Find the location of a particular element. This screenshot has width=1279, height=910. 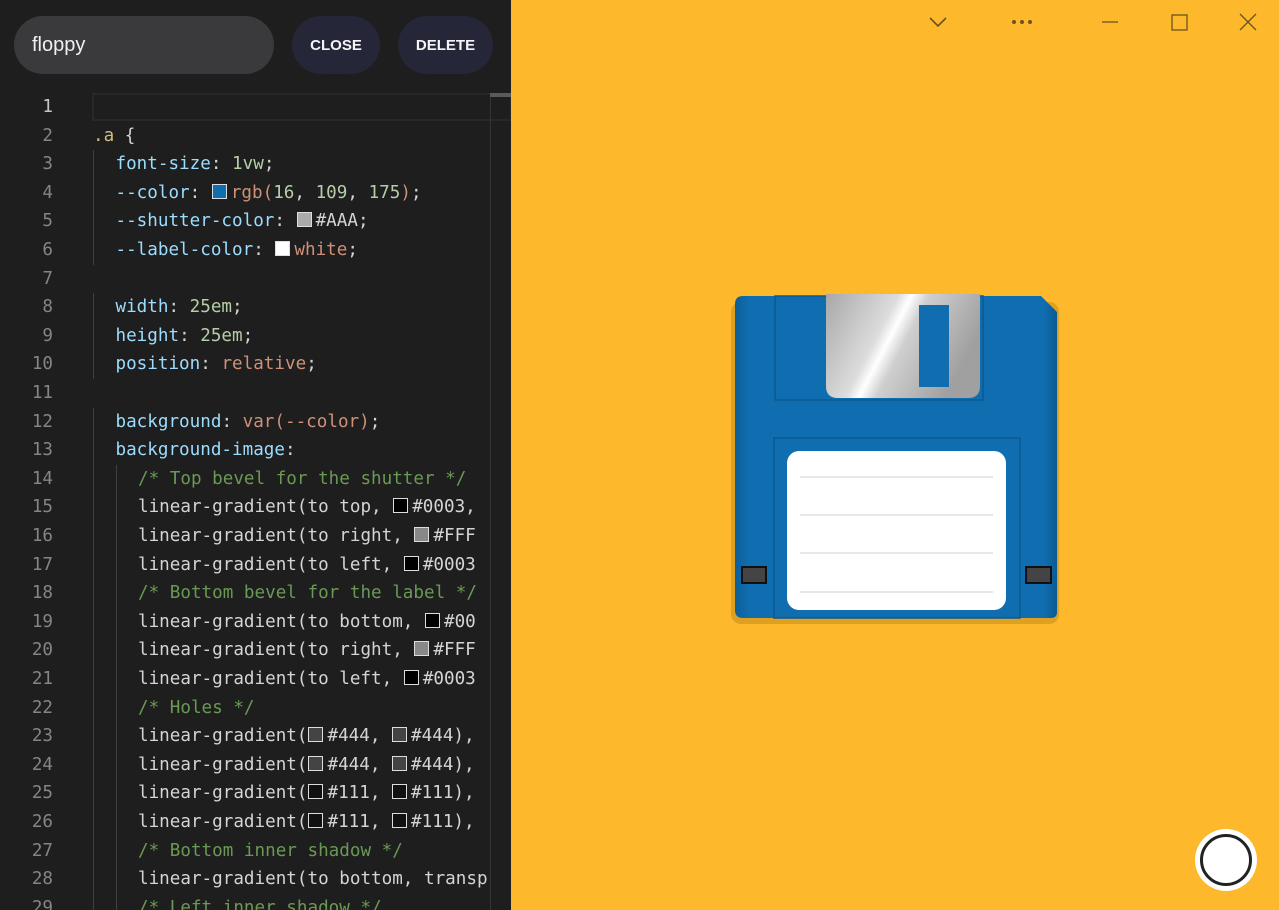

toolbar: CLOSE DELETE is located at coordinates (256, 45).